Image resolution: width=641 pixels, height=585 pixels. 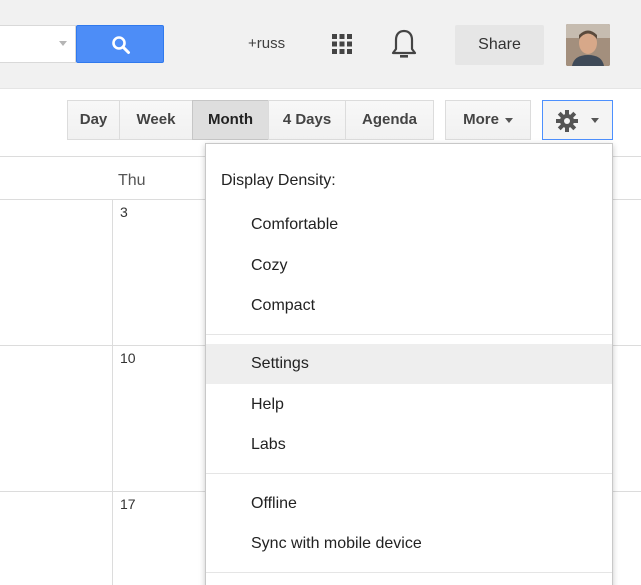 I want to click on menu-item-sync-mobile: Sync with mobile device, so click(x=409, y=544).